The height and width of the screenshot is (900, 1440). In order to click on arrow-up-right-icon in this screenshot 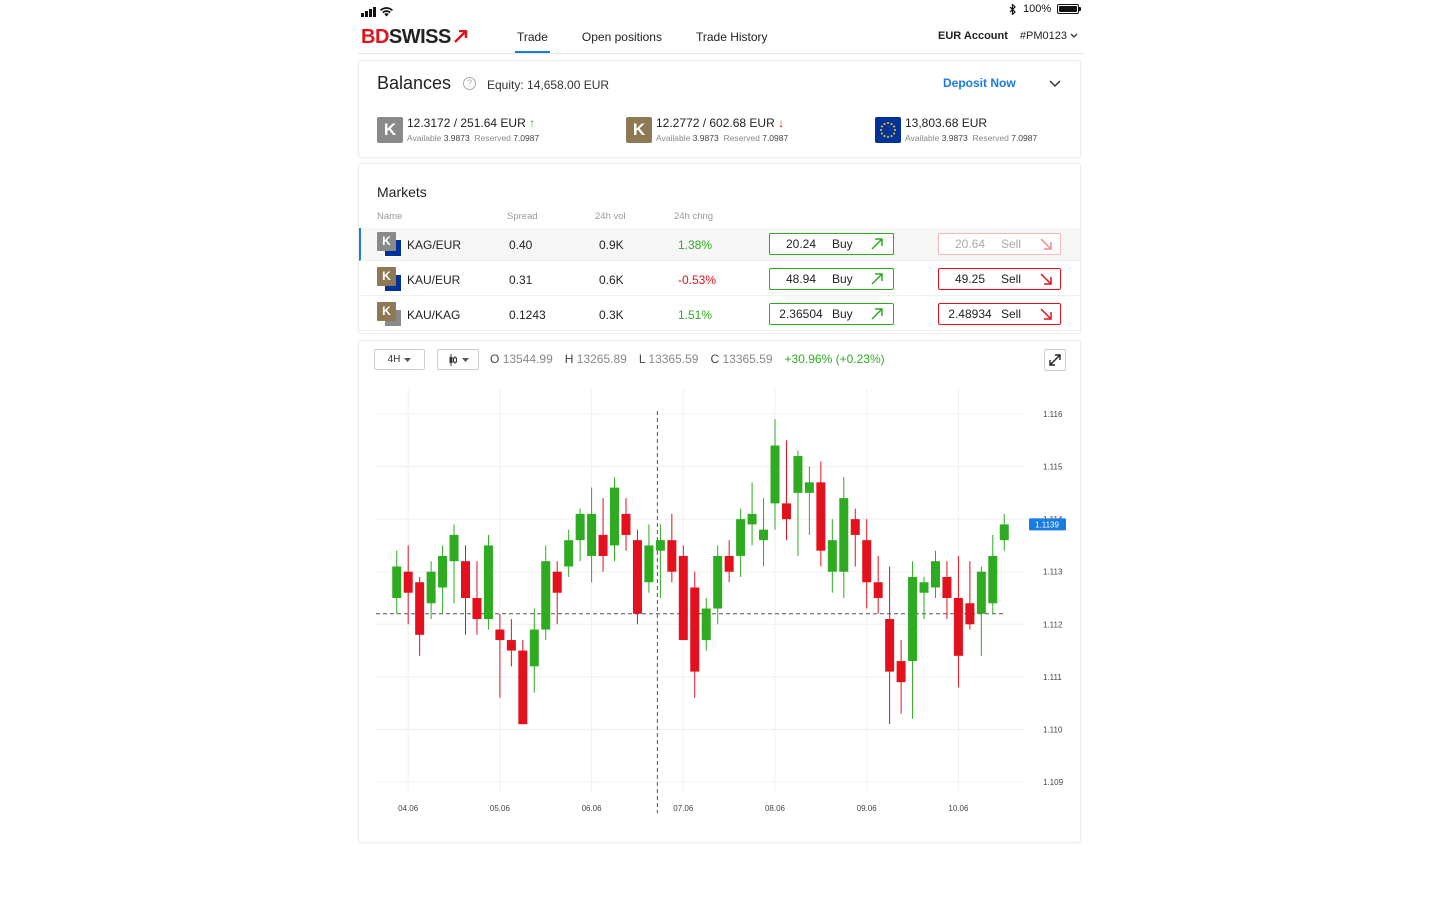, I will do `click(877, 244)`.